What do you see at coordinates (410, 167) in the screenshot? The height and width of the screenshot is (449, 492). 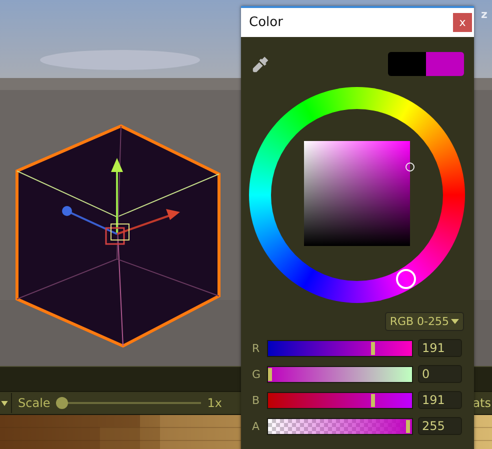 I see `color-picker-handle` at bounding box center [410, 167].